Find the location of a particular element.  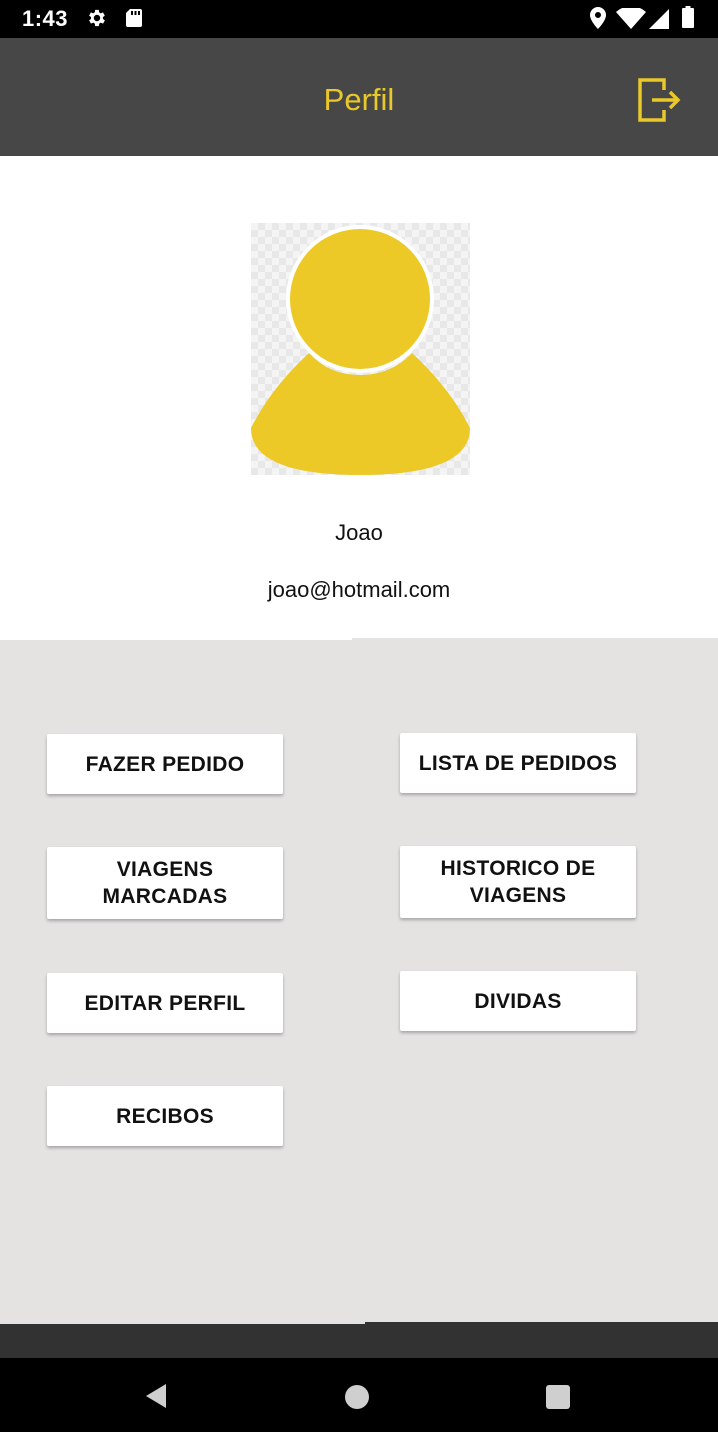

location-icon is located at coordinates (598, 18).